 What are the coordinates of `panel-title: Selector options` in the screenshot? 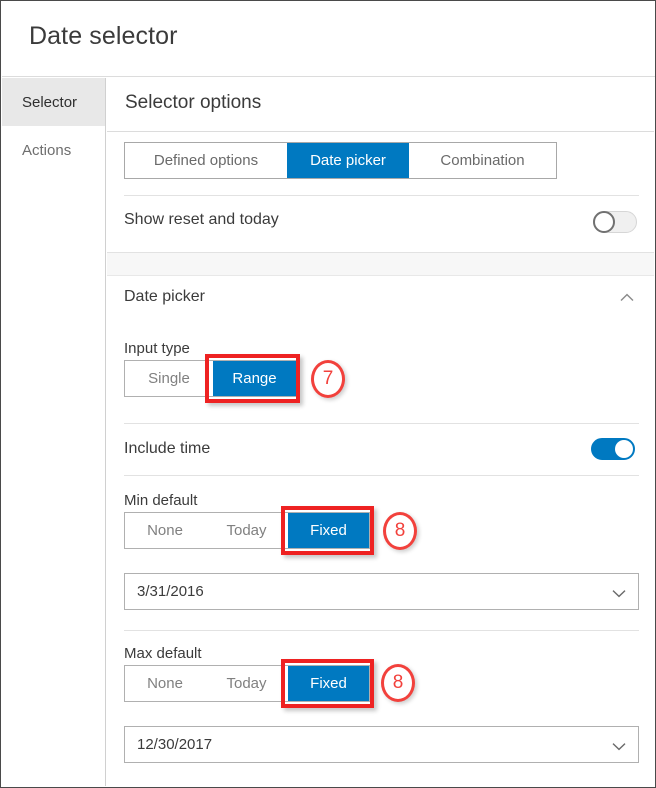 It's located at (193, 102).